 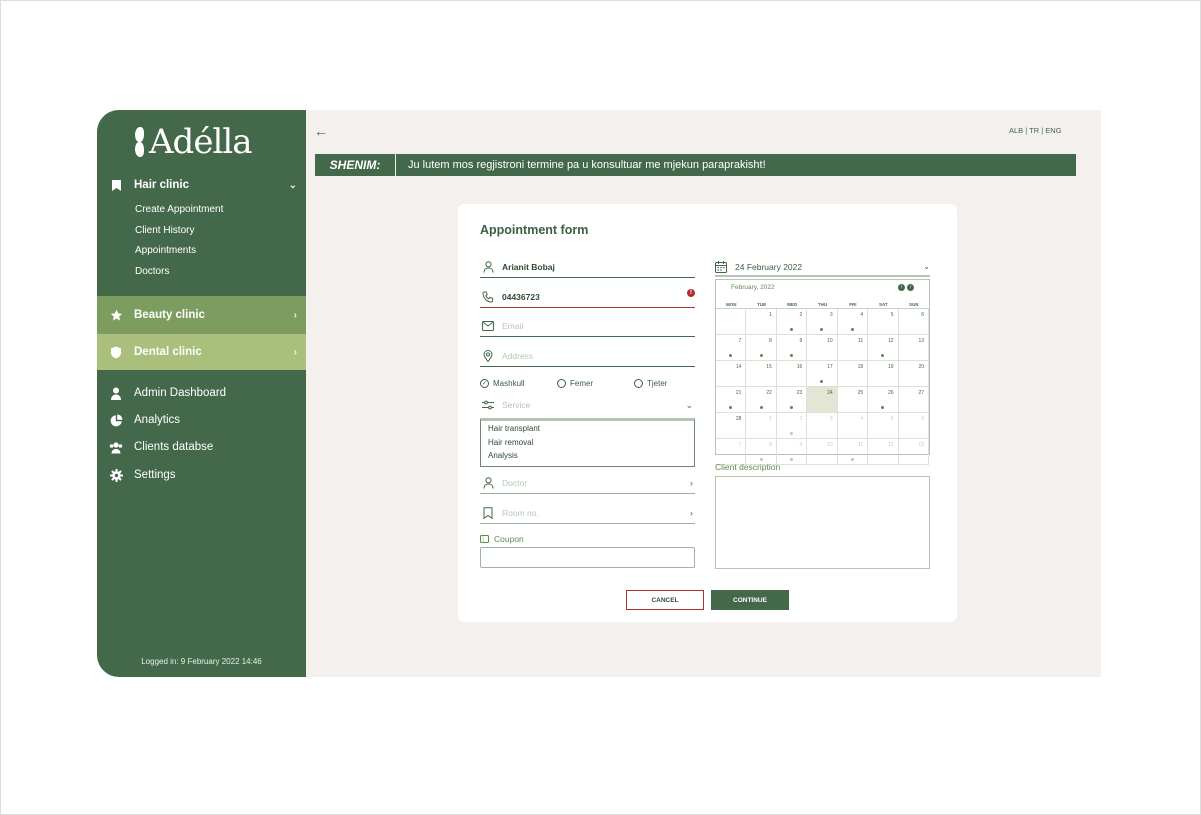 I want to click on sidebar-section-beauty-clinic: Beauty clinic ›, so click(x=201, y=315).